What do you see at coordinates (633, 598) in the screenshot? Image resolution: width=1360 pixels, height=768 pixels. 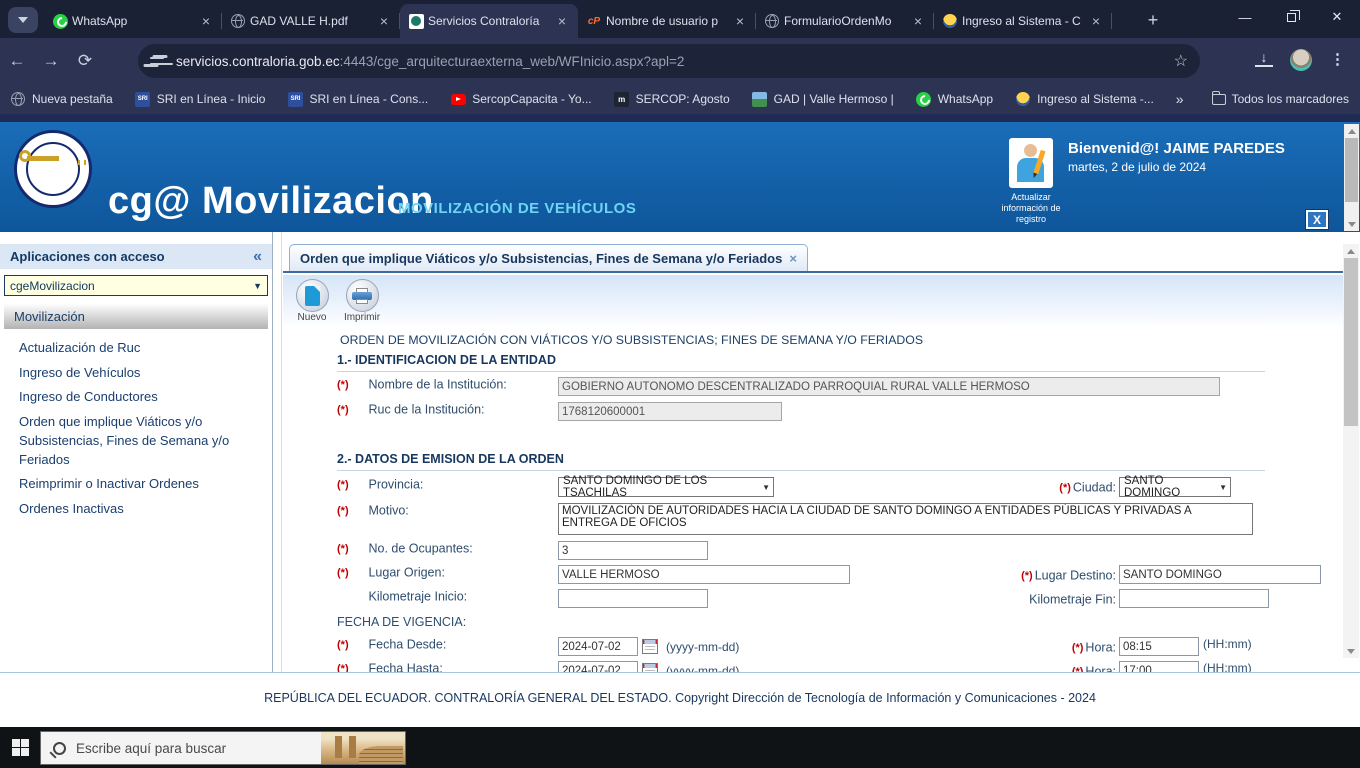 I see `km-inicio-input` at bounding box center [633, 598].